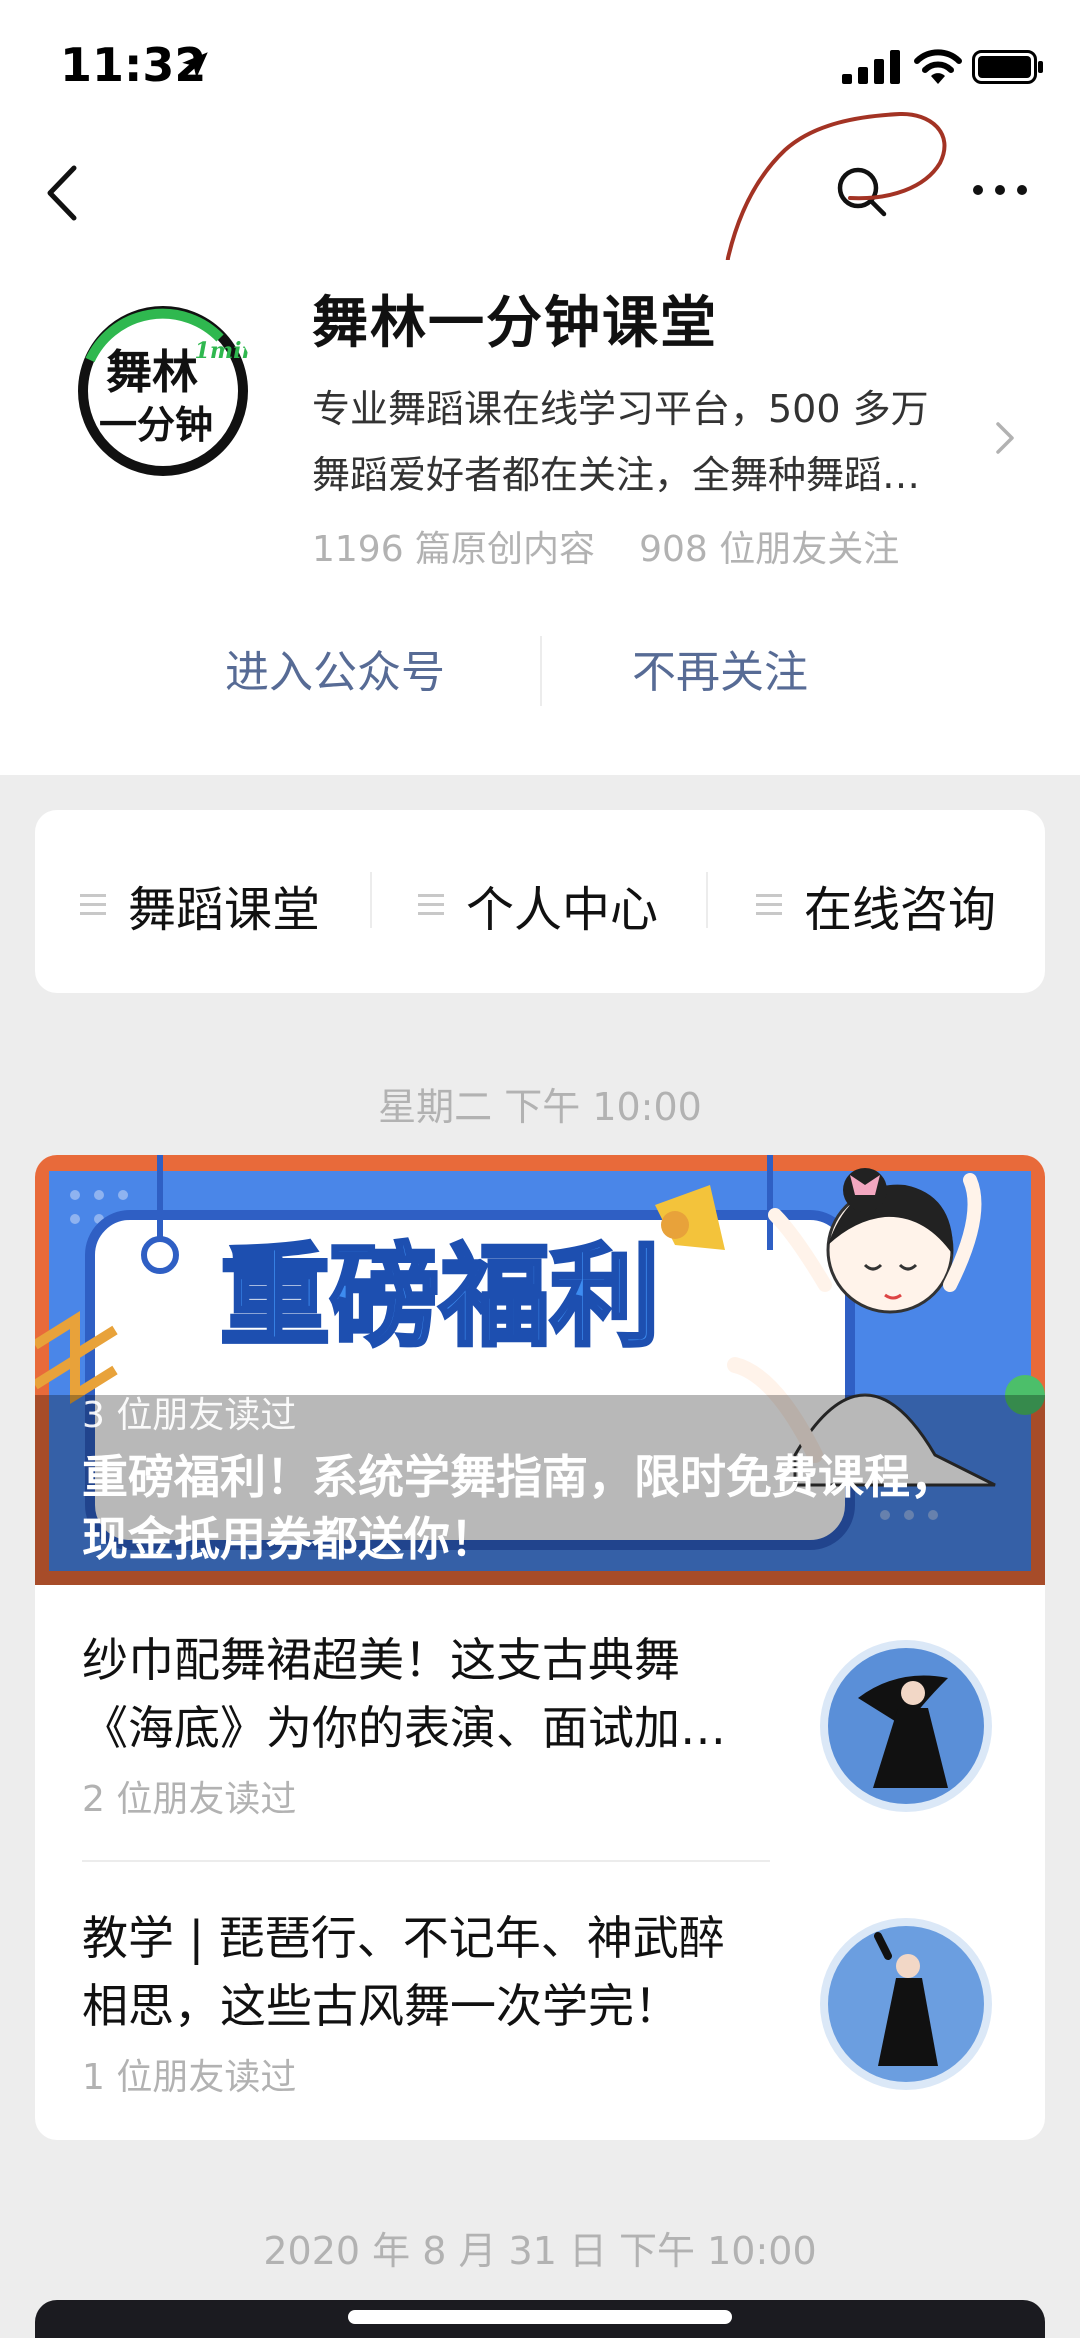 The height and width of the screenshot is (2338, 1080). I want to click on feed-timestamp: 星期二 下午 10:00, so click(540, 1107).